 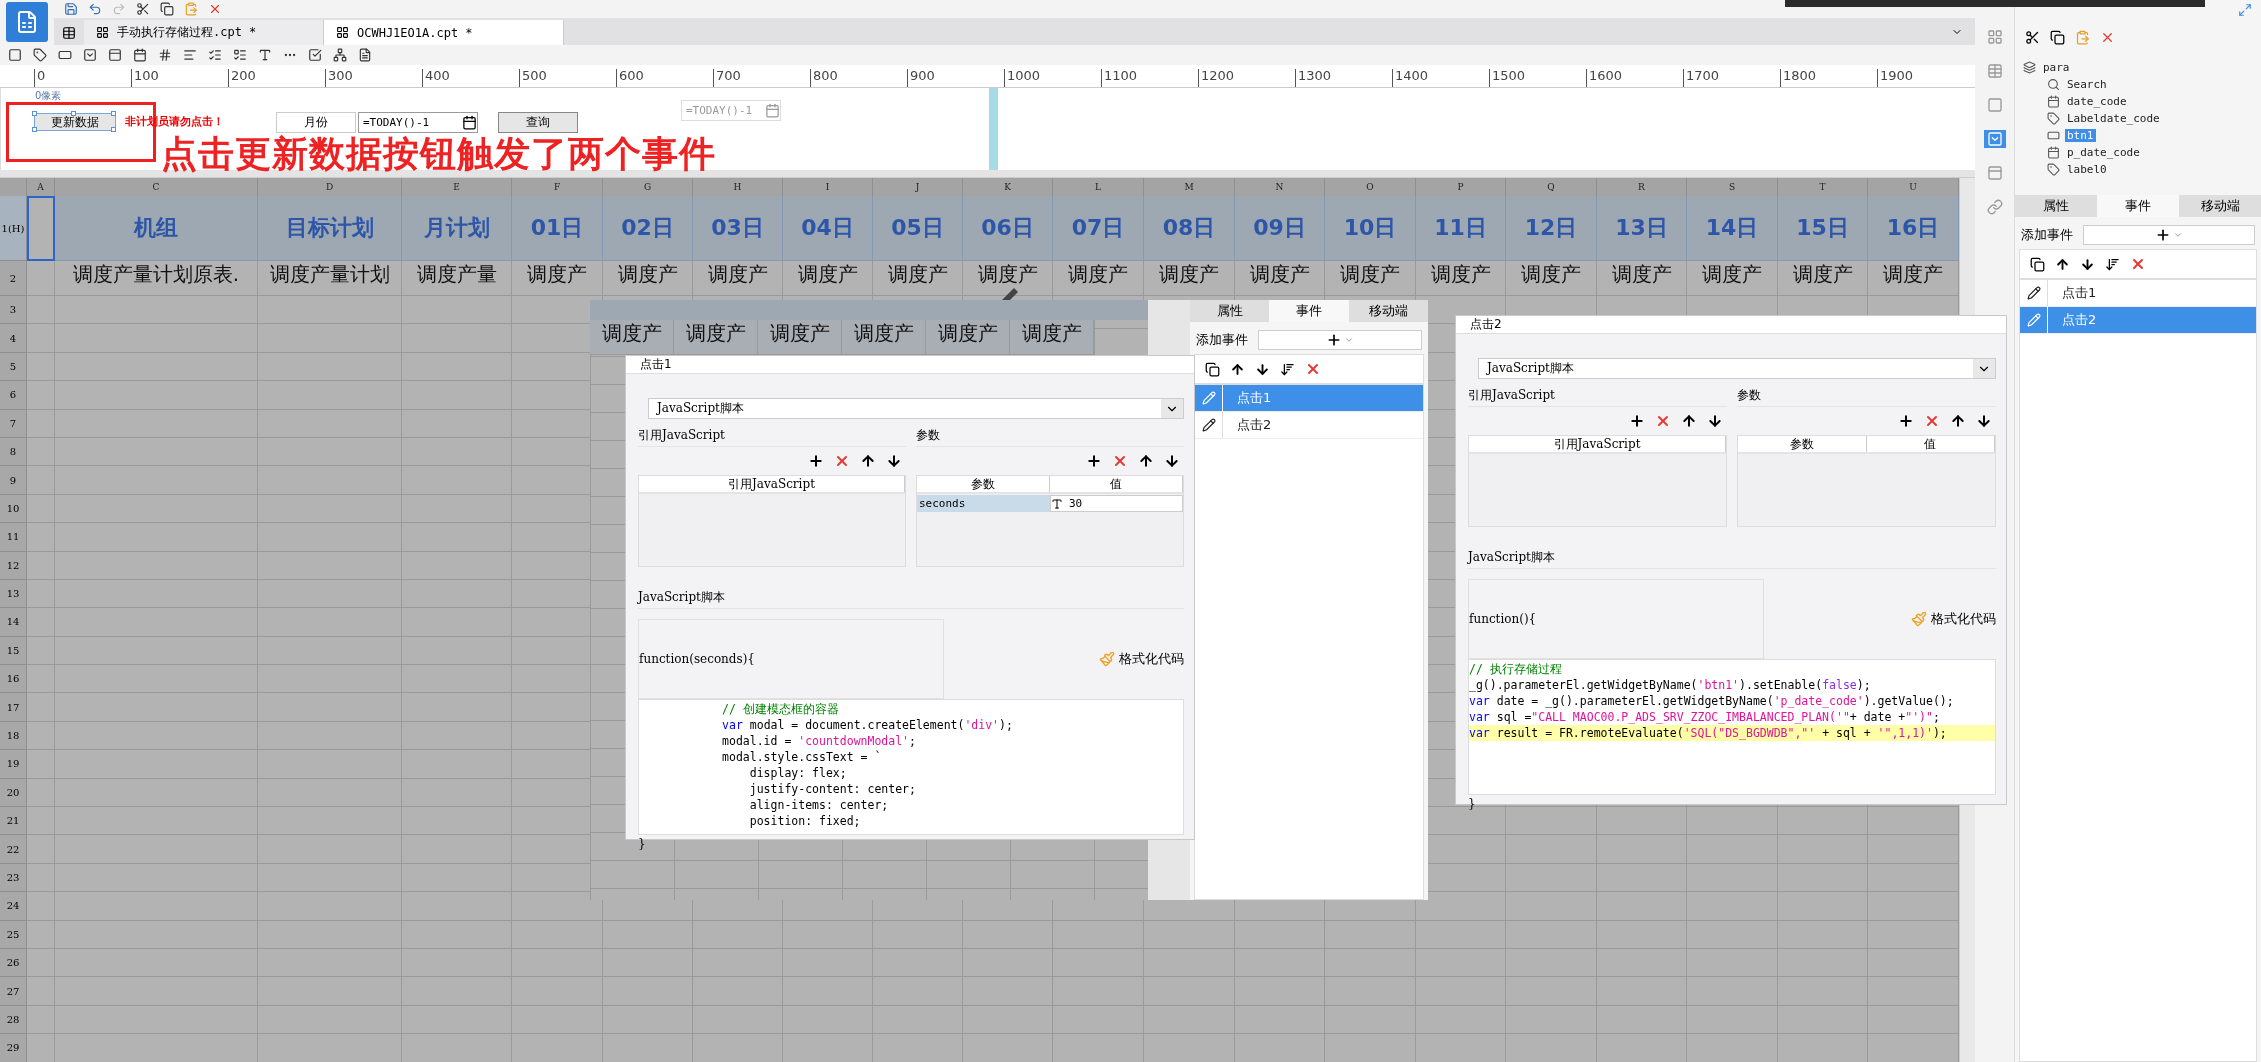 What do you see at coordinates (567, 78) in the screenshot?
I see `ruler-label: 500` at bounding box center [567, 78].